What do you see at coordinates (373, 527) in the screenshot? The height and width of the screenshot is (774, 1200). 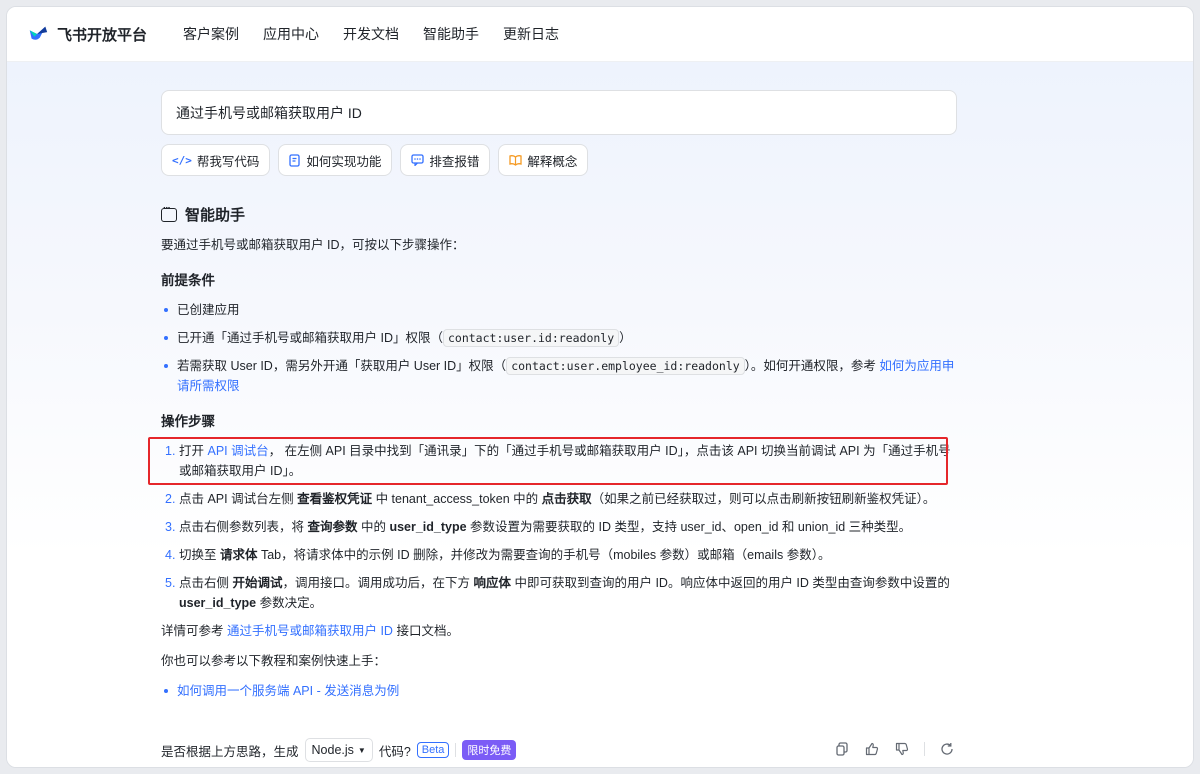 I see `step-text: 中的` at bounding box center [373, 527].